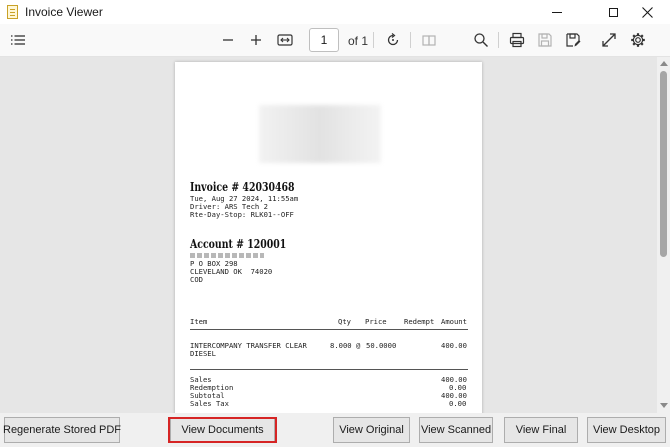 This screenshot has width=670, height=447. I want to click on fit-width-icon, so click(285, 40).